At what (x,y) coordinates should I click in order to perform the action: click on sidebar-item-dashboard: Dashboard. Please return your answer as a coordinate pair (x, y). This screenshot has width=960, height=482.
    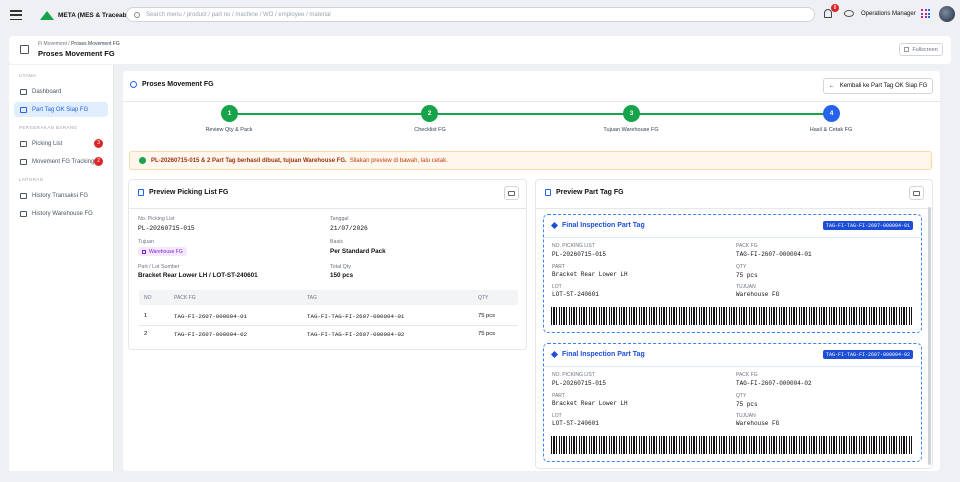
    Looking at the image, I should click on (61, 91).